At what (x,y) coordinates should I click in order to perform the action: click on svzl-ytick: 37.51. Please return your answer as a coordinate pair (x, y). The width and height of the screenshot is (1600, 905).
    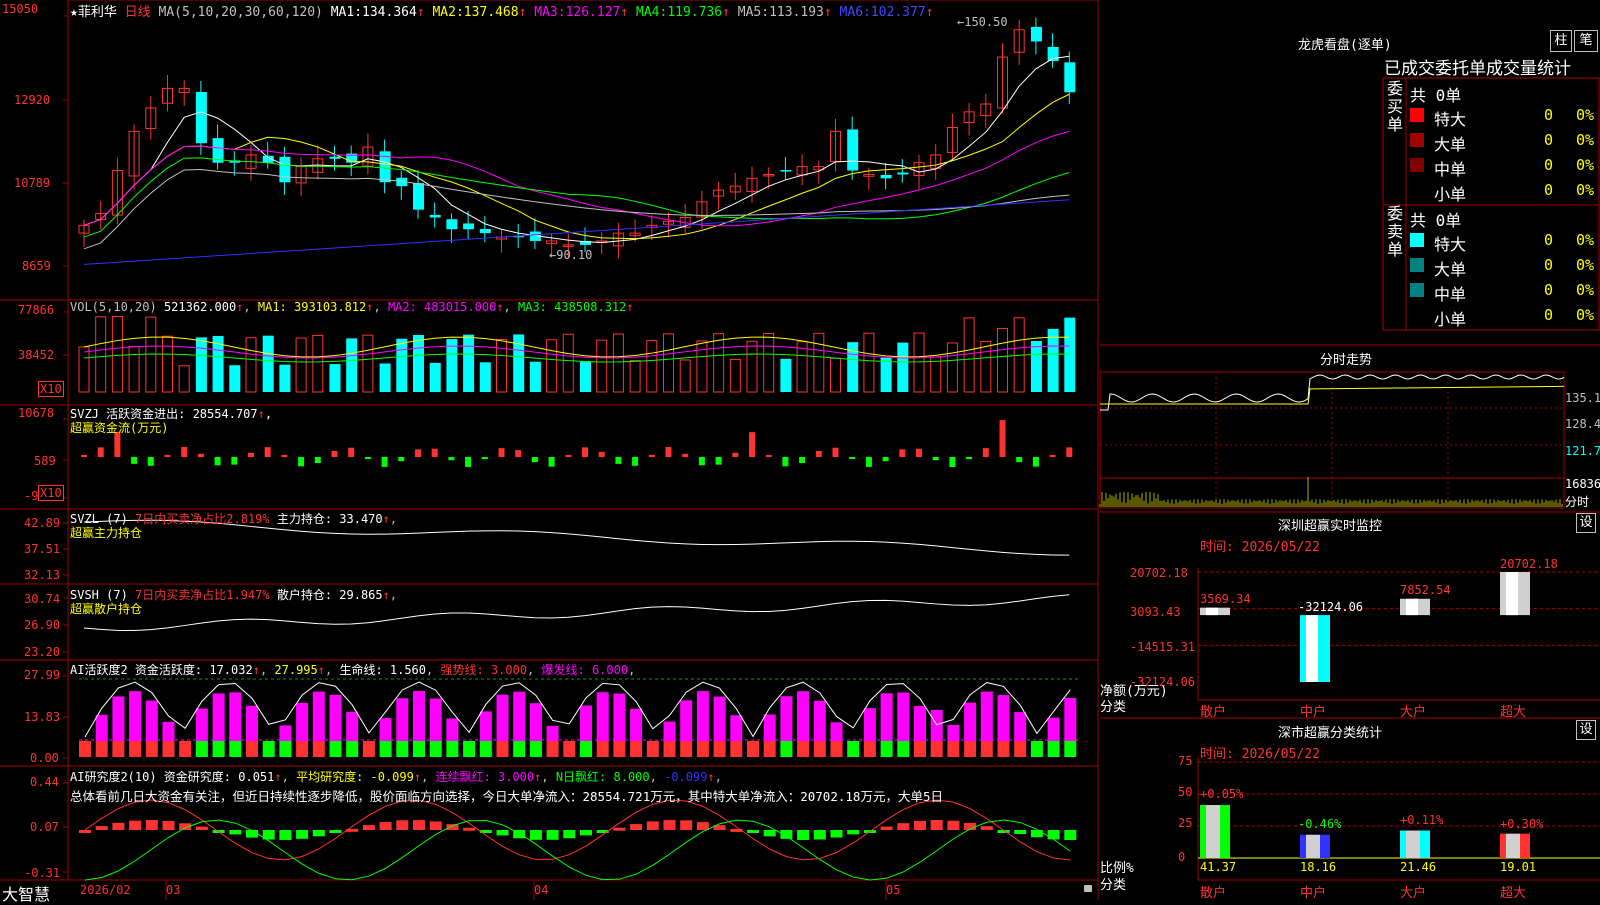
    Looking at the image, I should click on (42, 549).